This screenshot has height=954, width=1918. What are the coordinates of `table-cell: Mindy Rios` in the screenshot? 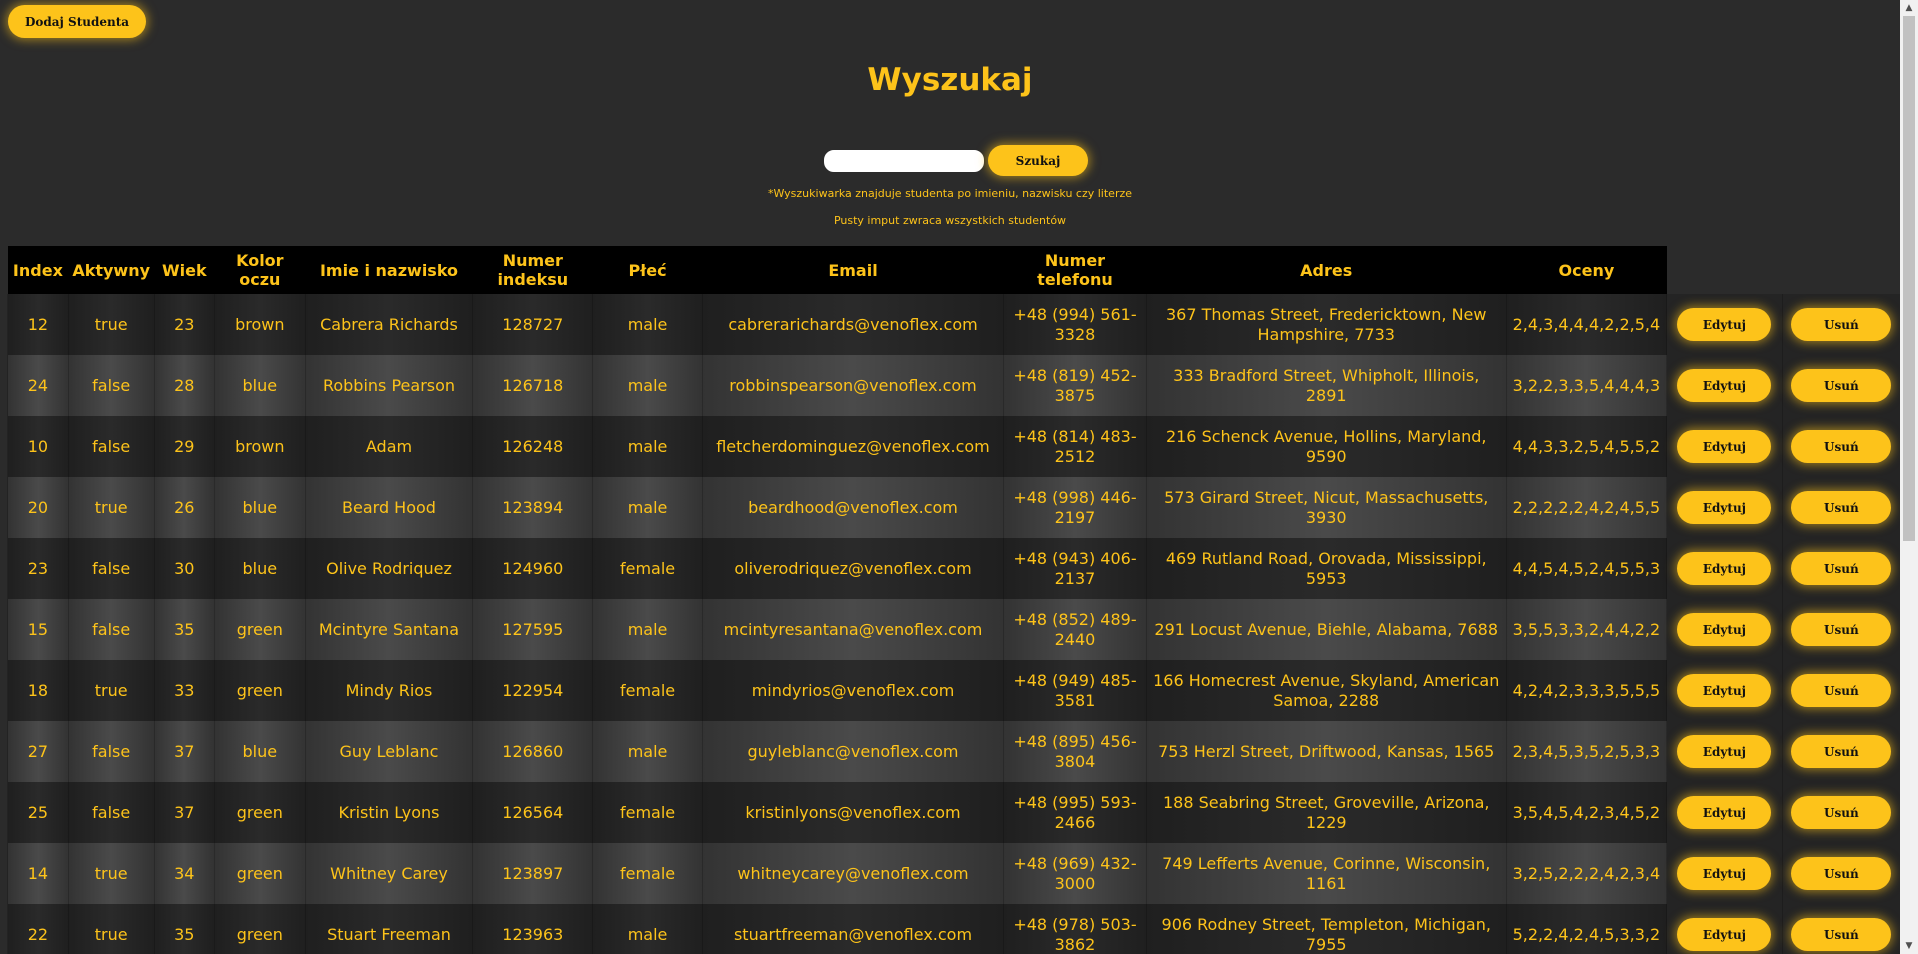 It's located at (388, 690).